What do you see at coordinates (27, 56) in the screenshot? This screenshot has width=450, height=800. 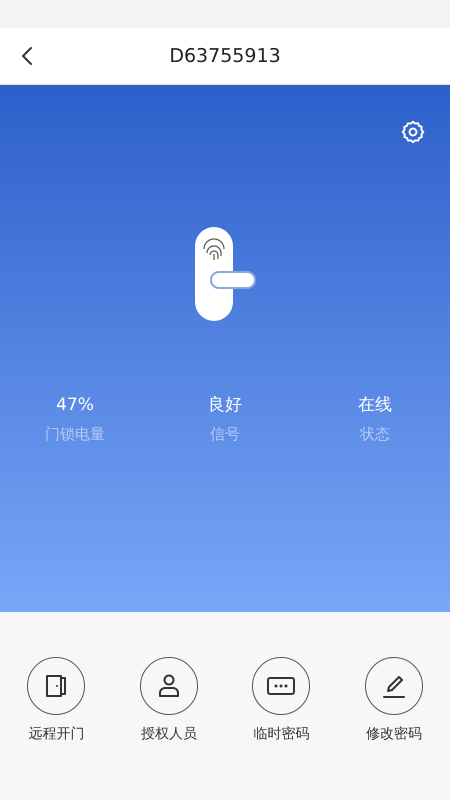 I see `back-icon` at bounding box center [27, 56].